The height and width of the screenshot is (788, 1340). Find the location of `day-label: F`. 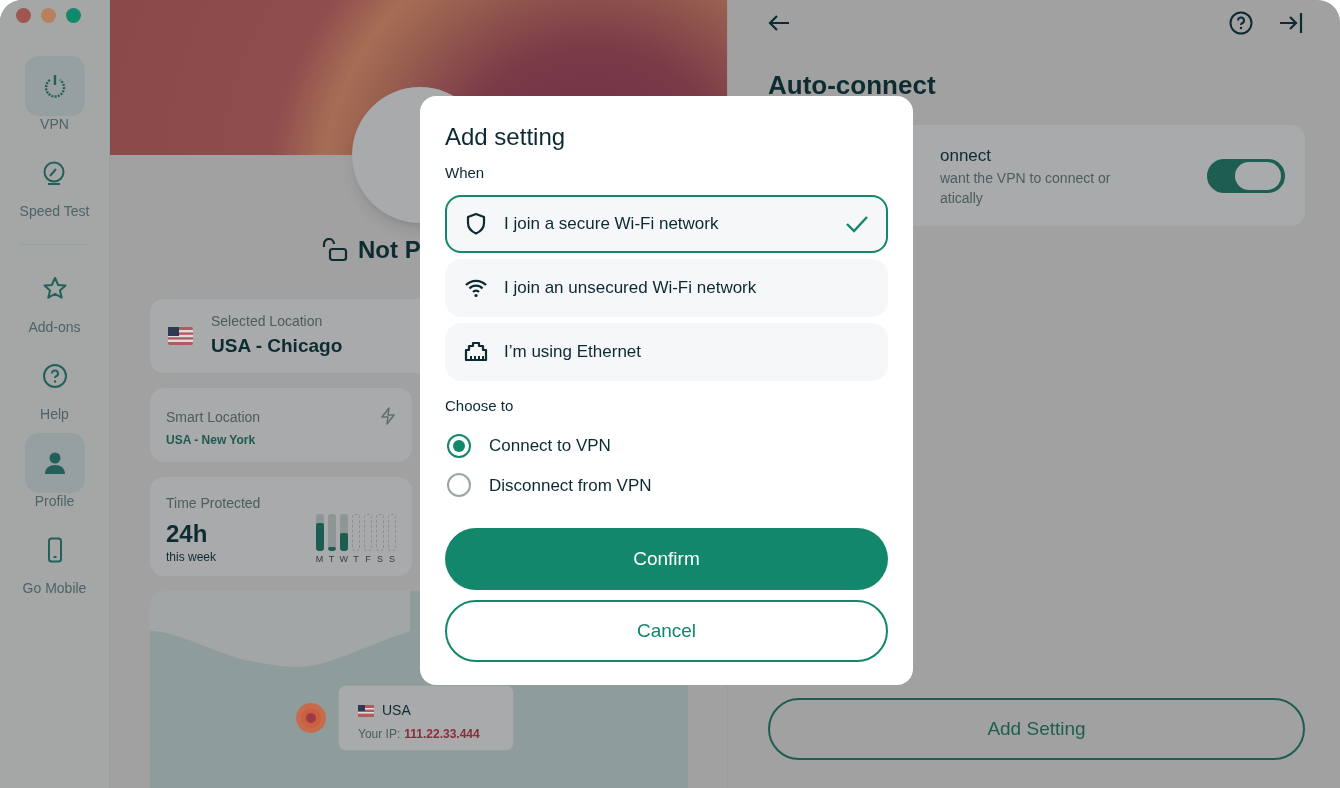

day-label: F is located at coordinates (368, 559).